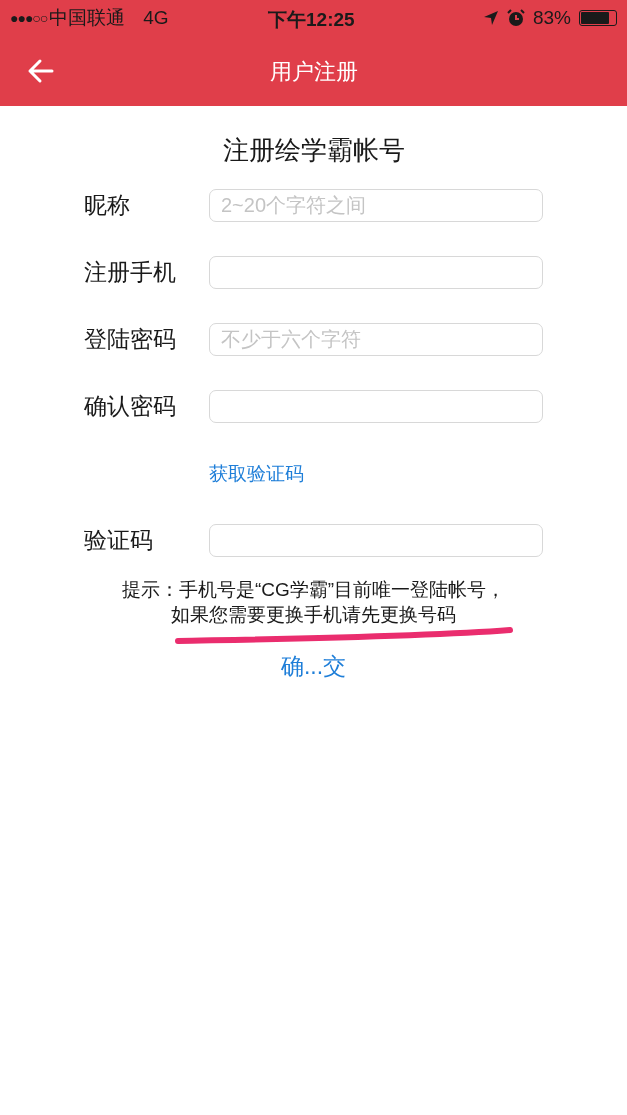 The width and height of the screenshot is (627, 1115). Describe the element at coordinates (313, 602) in the screenshot. I see `hint-text: 提示：手机号是“CG学霸”目前唯一登陆帐号，如果您需要更换手机请先更换号码` at that location.